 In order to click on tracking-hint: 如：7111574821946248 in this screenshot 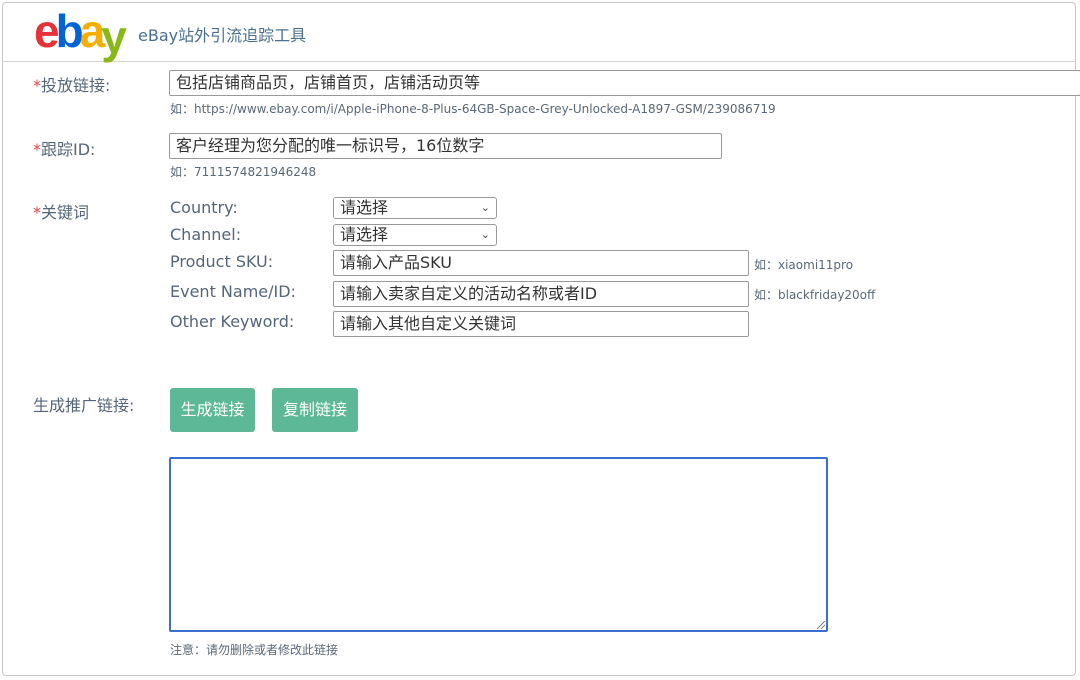, I will do `click(243, 172)`.